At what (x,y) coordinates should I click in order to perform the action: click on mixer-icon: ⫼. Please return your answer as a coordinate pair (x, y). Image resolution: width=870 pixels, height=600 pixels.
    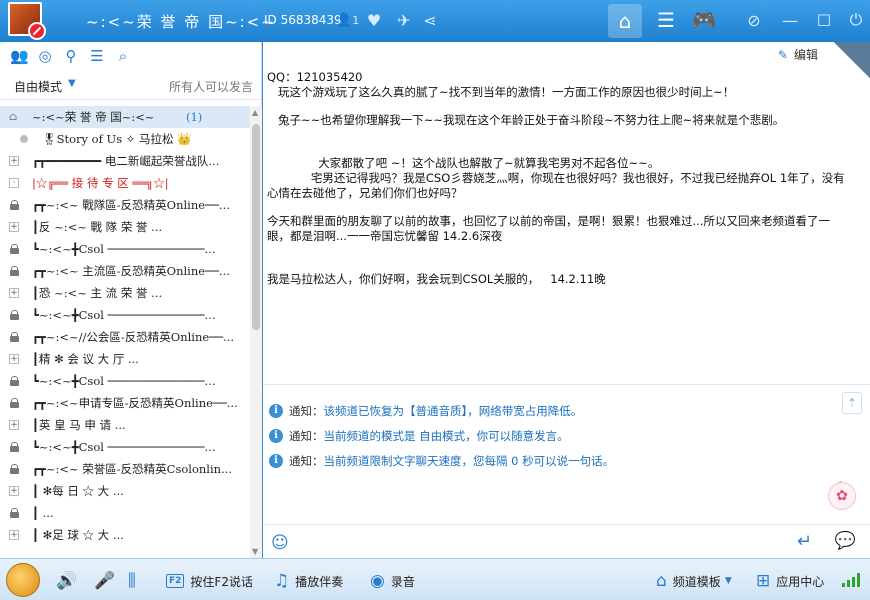
    Looking at the image, I should click on (135, 581).